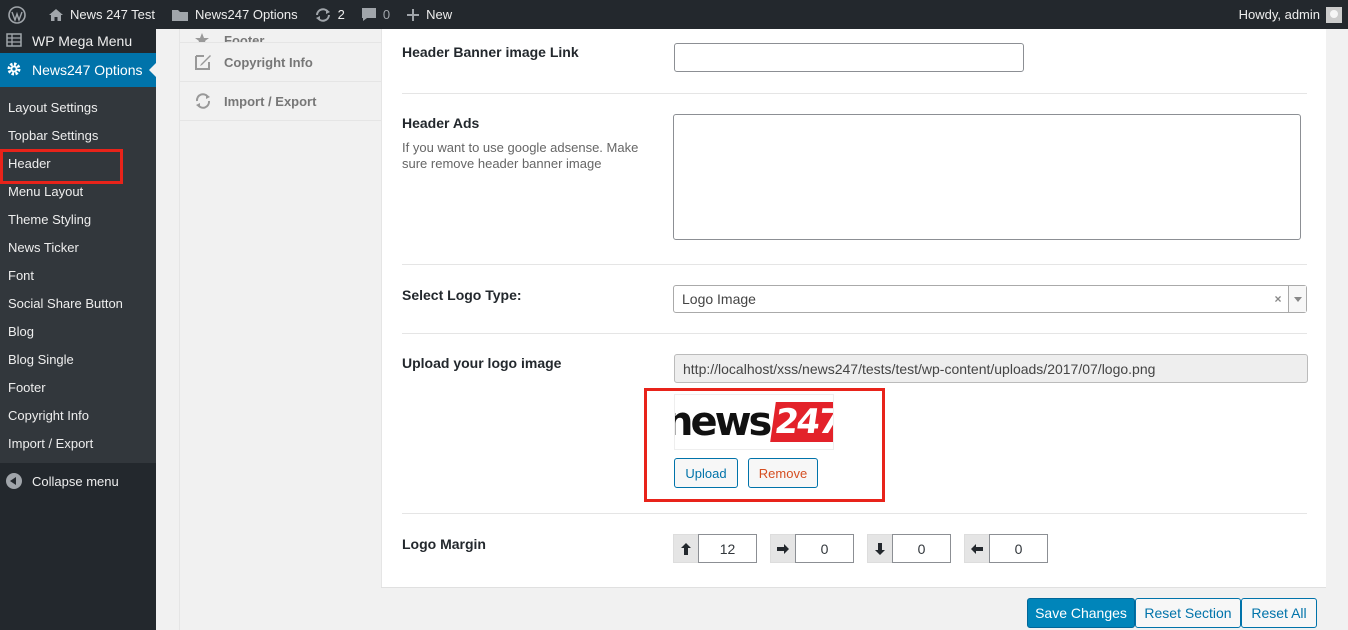 This screenshot has width=1348, height=630. Describe the element at coordinates (1278, 299) in the screenshot. I see `clear-selection-icon: ×` at that location.